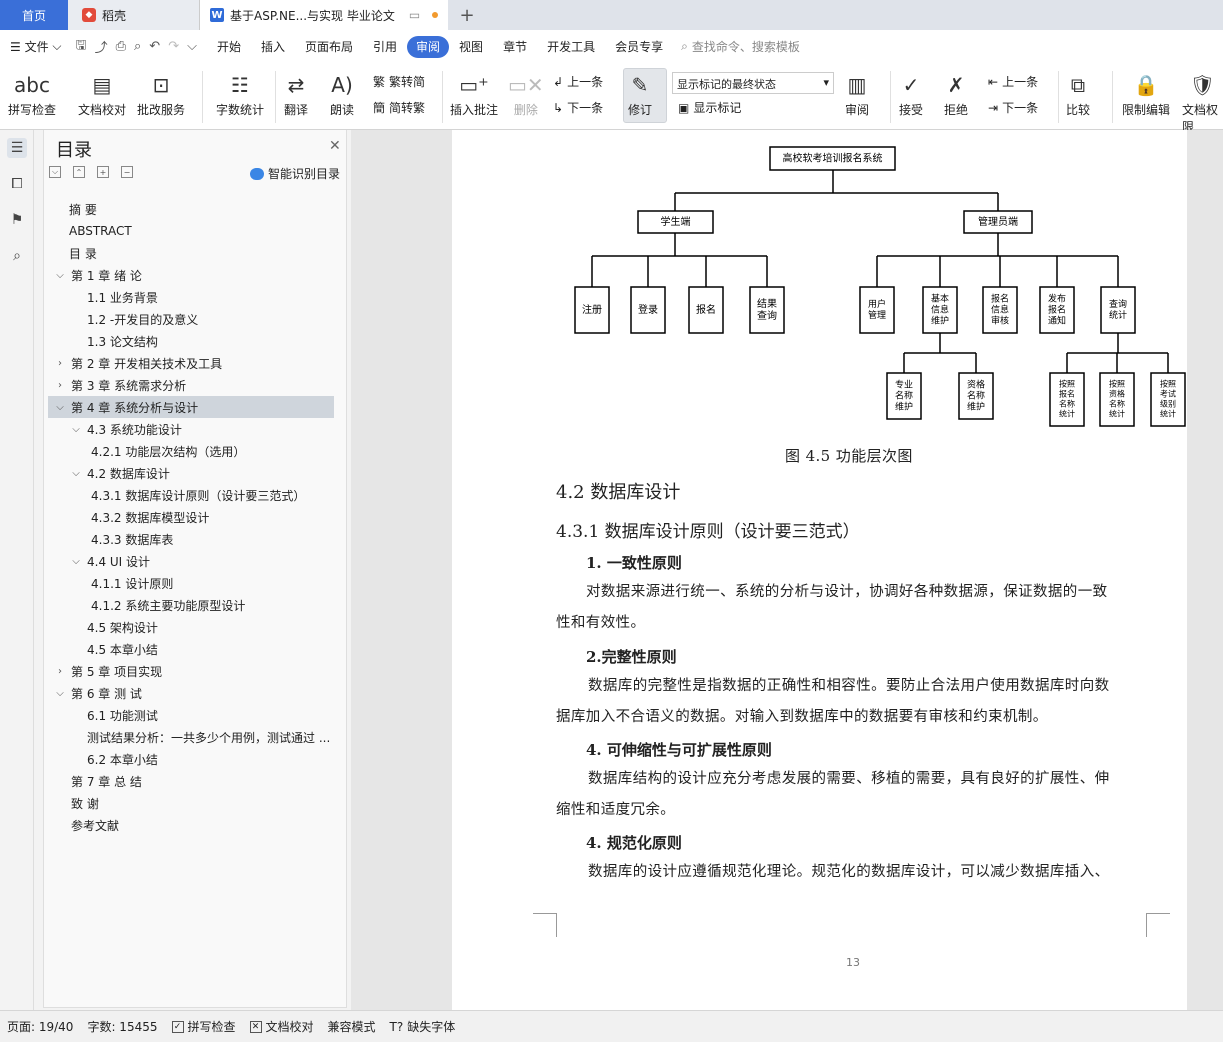 This screenshot has height=1042, width=1223. Describe the element at coordinates (40, 1026) in the screenshot. I see `page-indicator: 页面: 19/40` at that location.